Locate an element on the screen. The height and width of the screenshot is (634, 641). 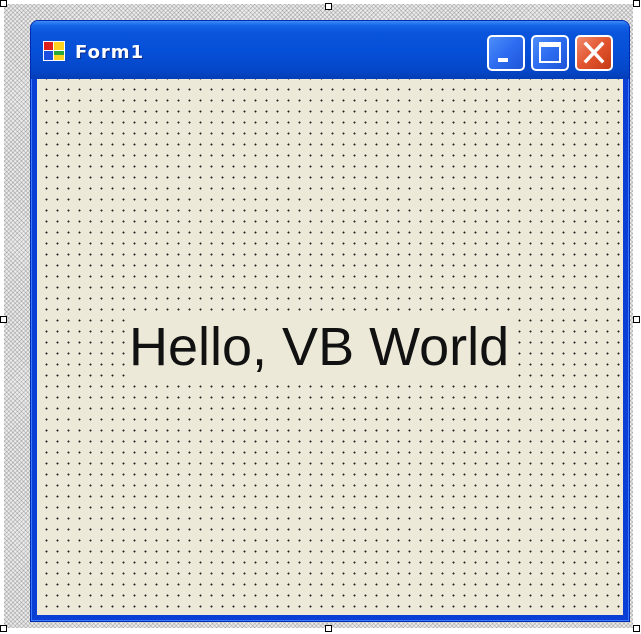
minimize-icon is located at coordinates (503, 60).